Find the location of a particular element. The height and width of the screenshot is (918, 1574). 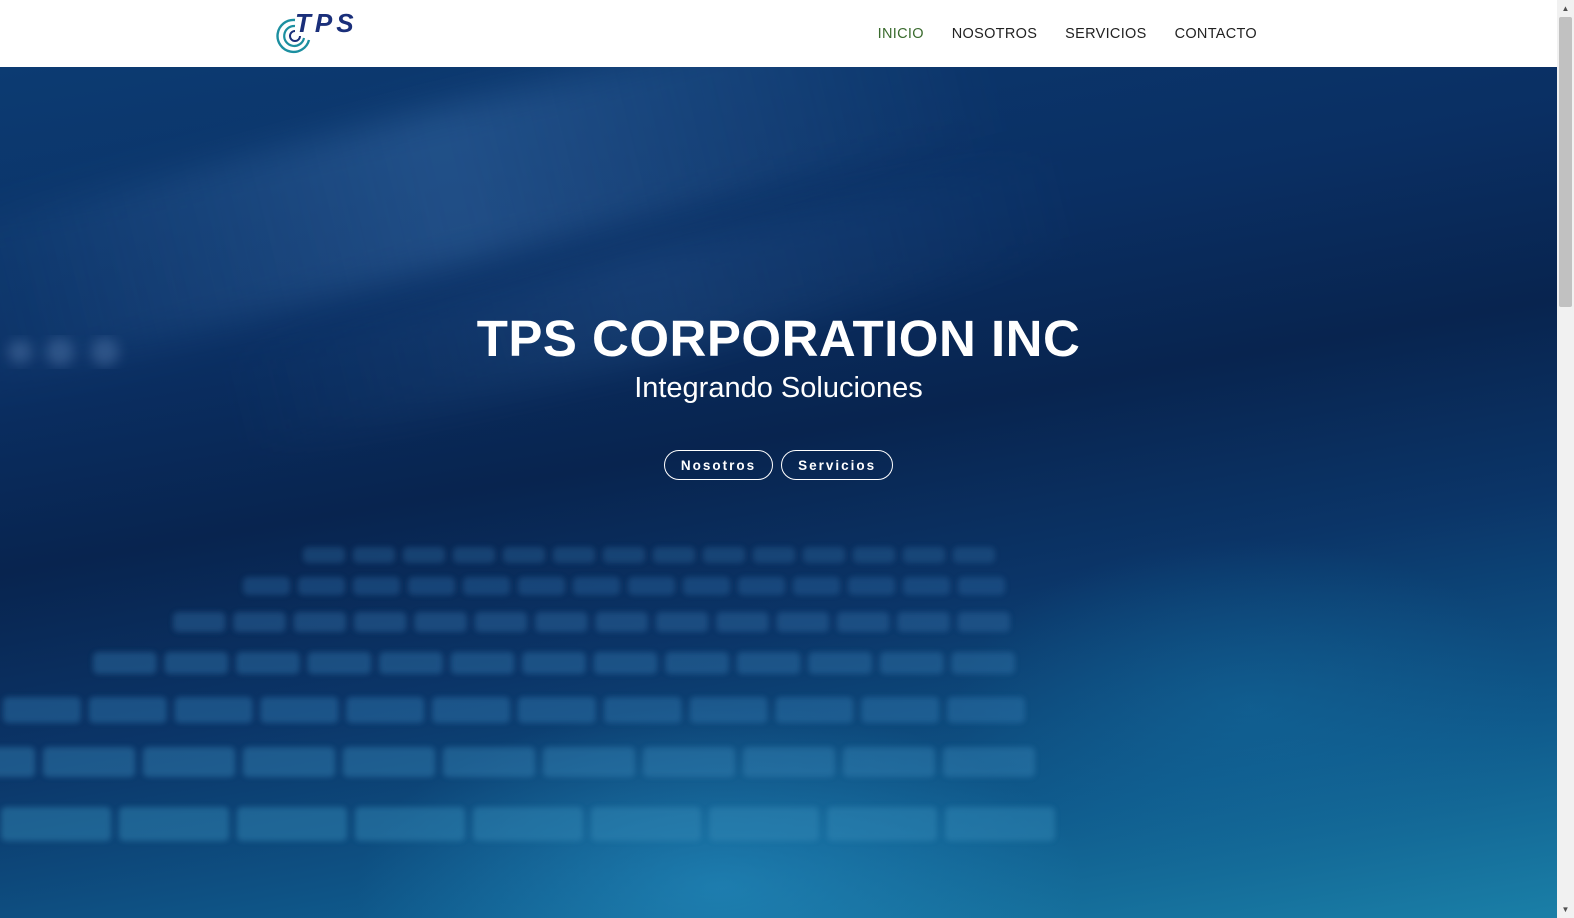

site-header: TPS INICIO NOSOTROS SERVICIOS CONTACTO is located at coordinates (778, 33).